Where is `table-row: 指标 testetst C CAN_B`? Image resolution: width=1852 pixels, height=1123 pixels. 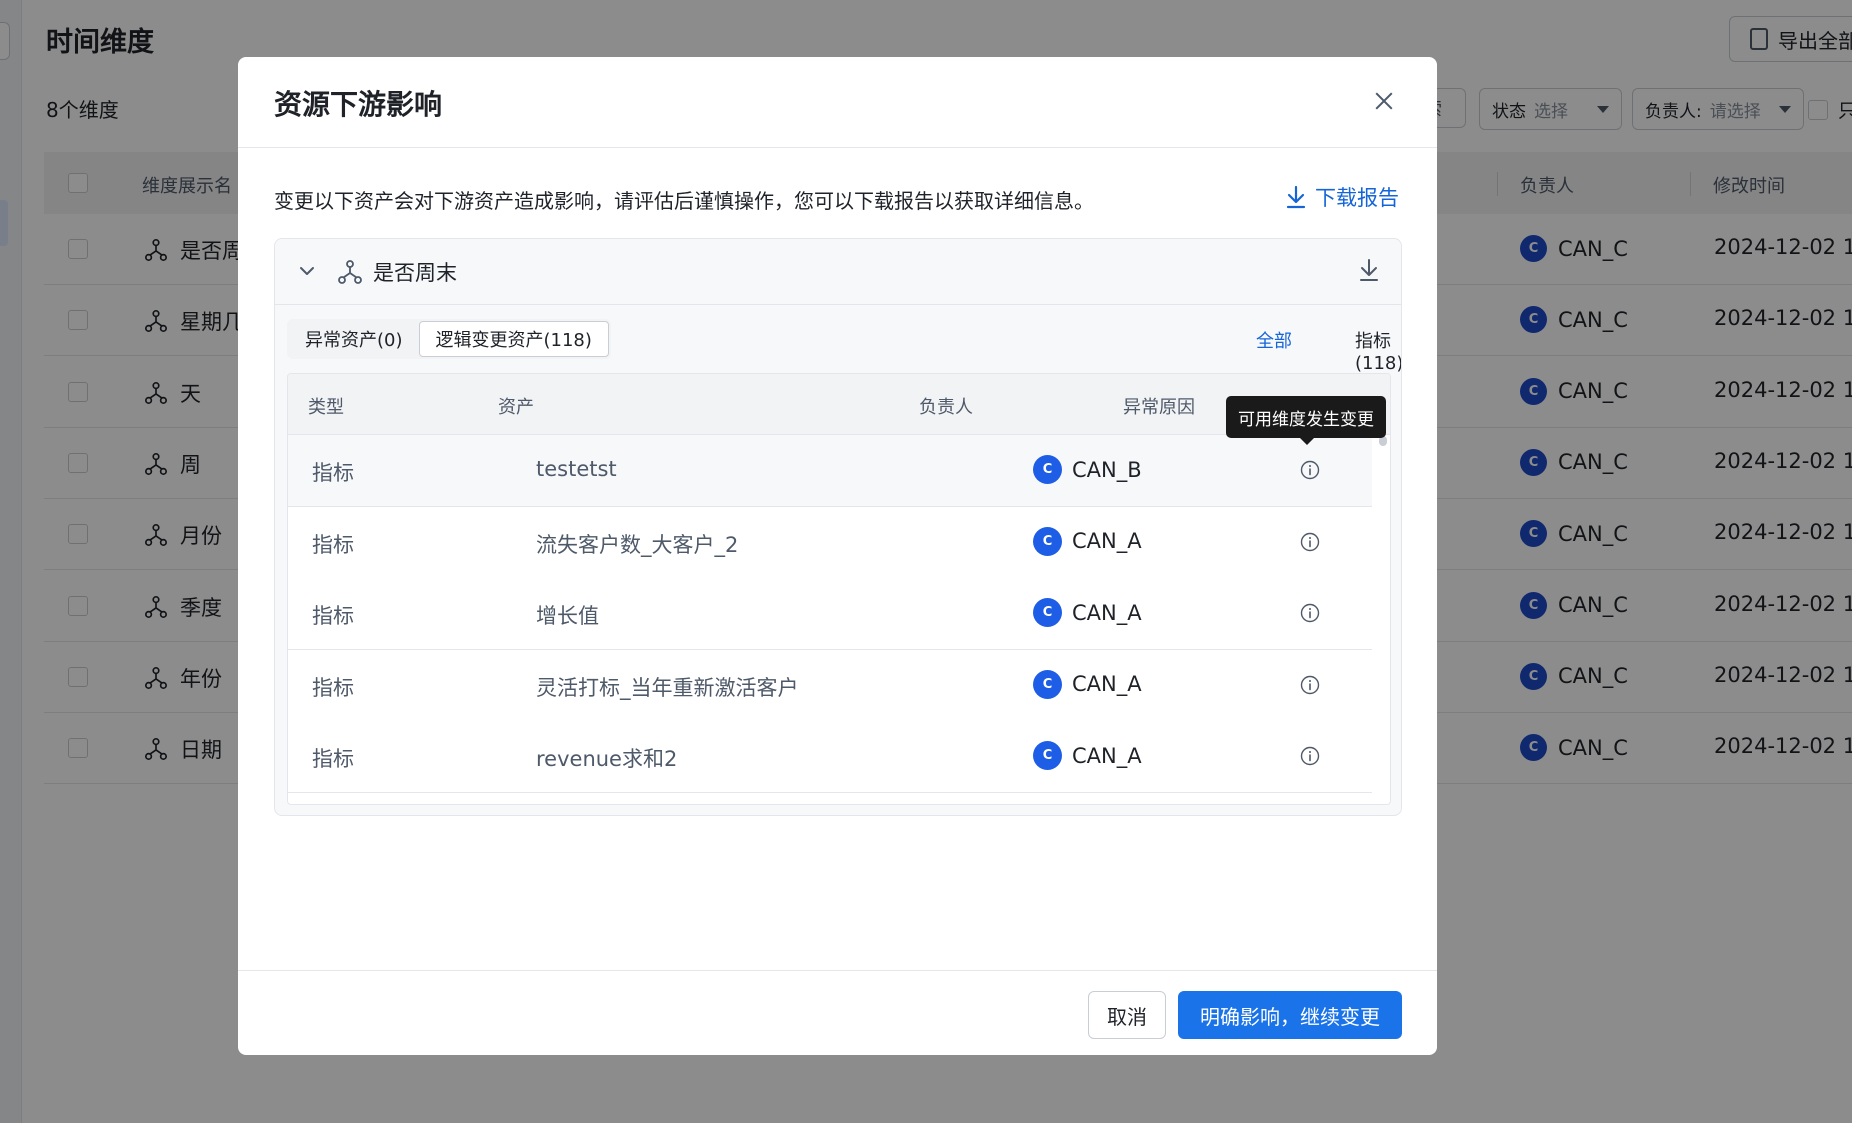 table-row: 指标 testetst C CAN_B is located at coordinates (830, 471).